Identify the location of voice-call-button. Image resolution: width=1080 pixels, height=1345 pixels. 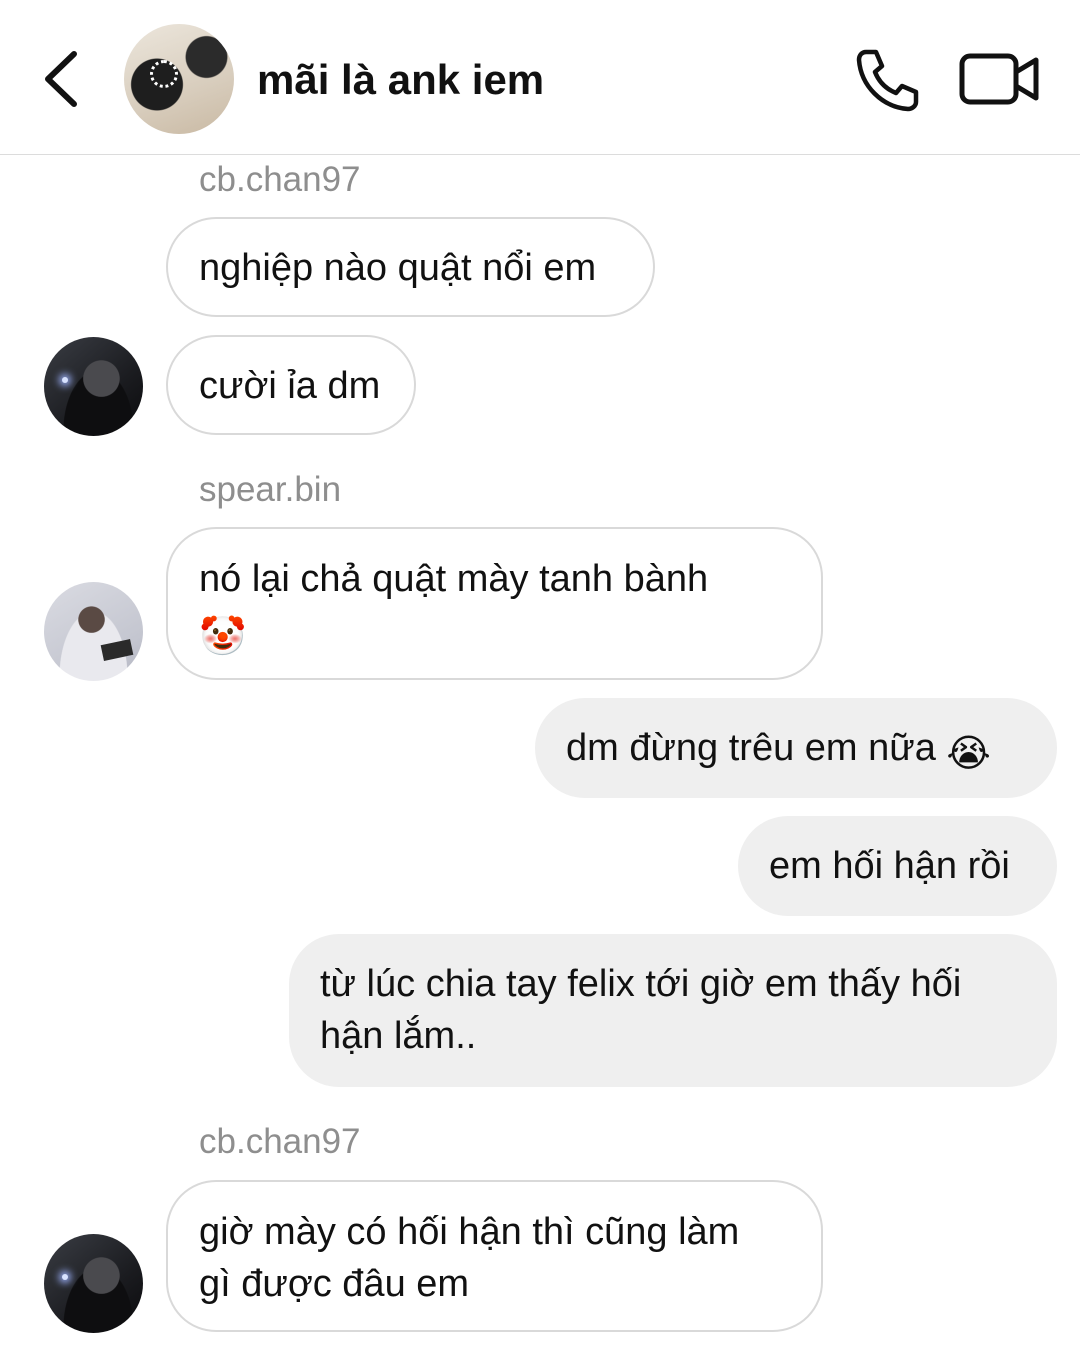
(887, 79).